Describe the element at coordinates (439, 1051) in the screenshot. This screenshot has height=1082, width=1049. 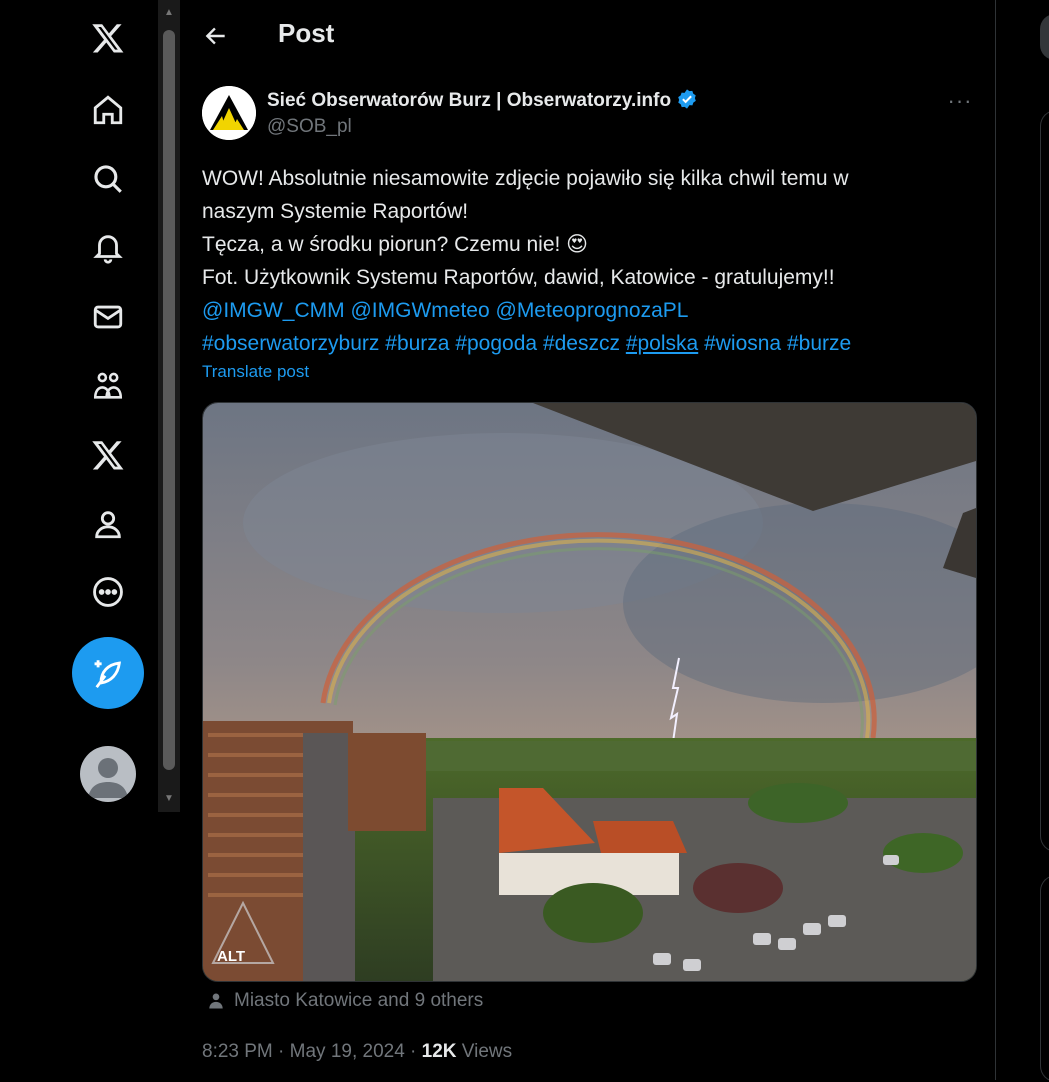
I see `views-count: 12K` at that location.